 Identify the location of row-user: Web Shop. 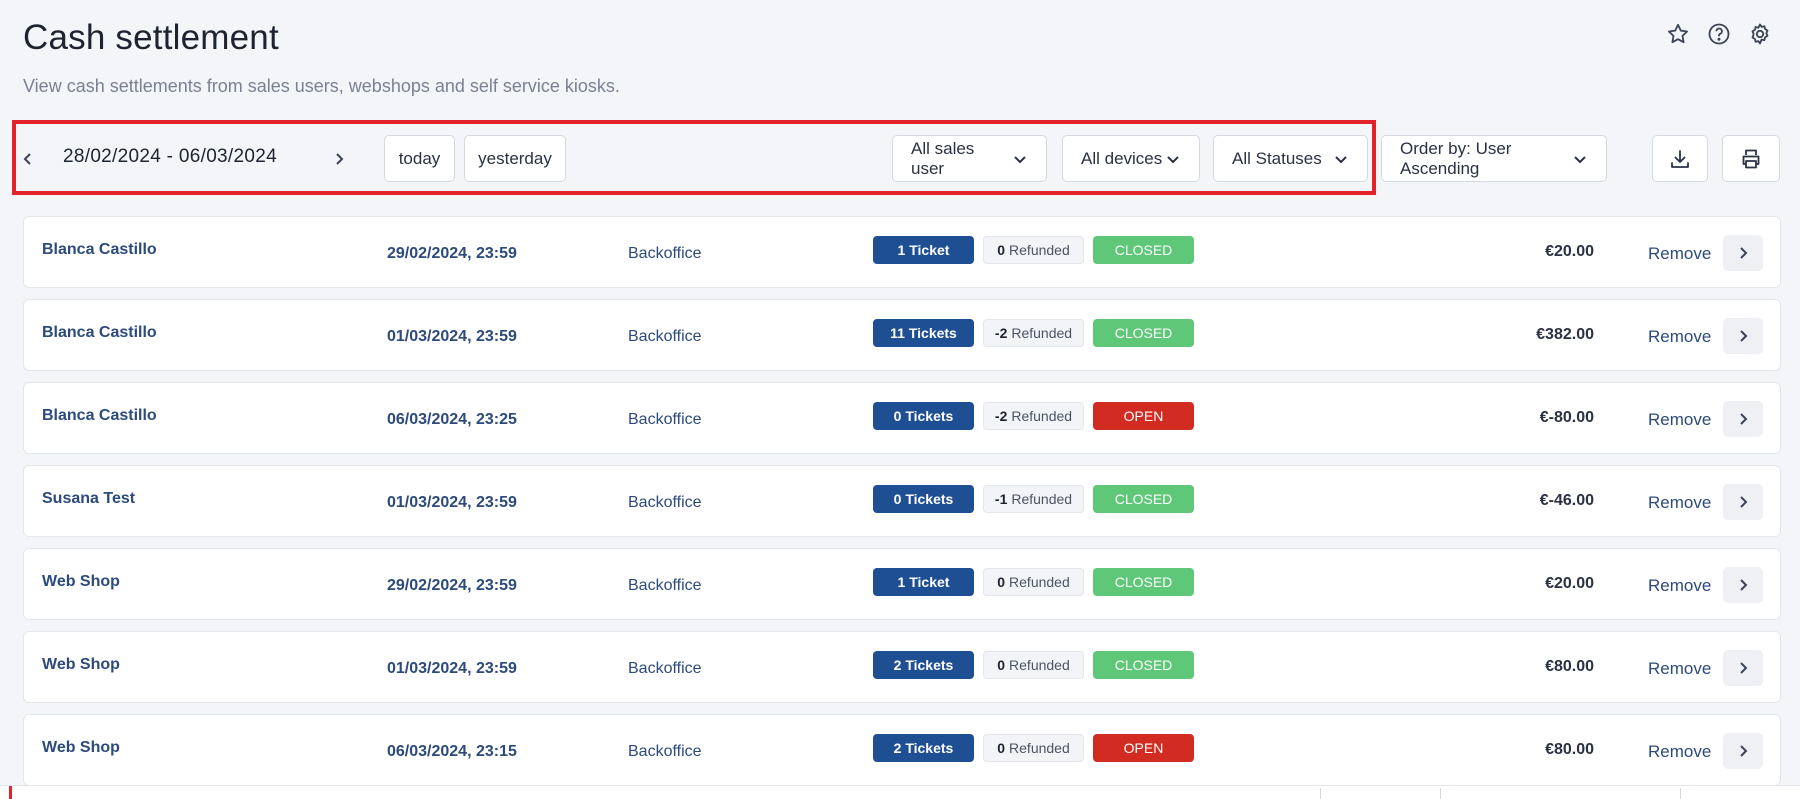
(81, 581).